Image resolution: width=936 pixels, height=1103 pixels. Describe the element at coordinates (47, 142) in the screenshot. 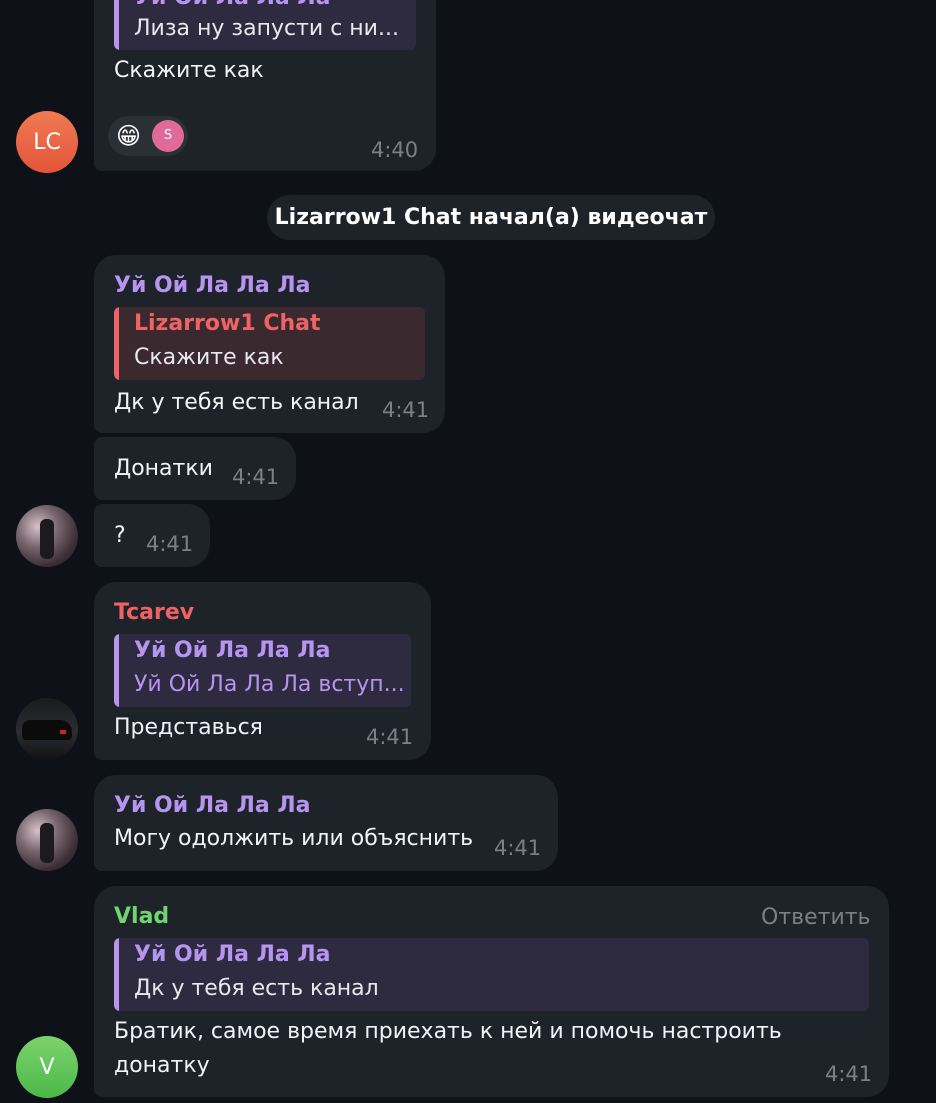

I see `avatar-lc: LC` at that location.